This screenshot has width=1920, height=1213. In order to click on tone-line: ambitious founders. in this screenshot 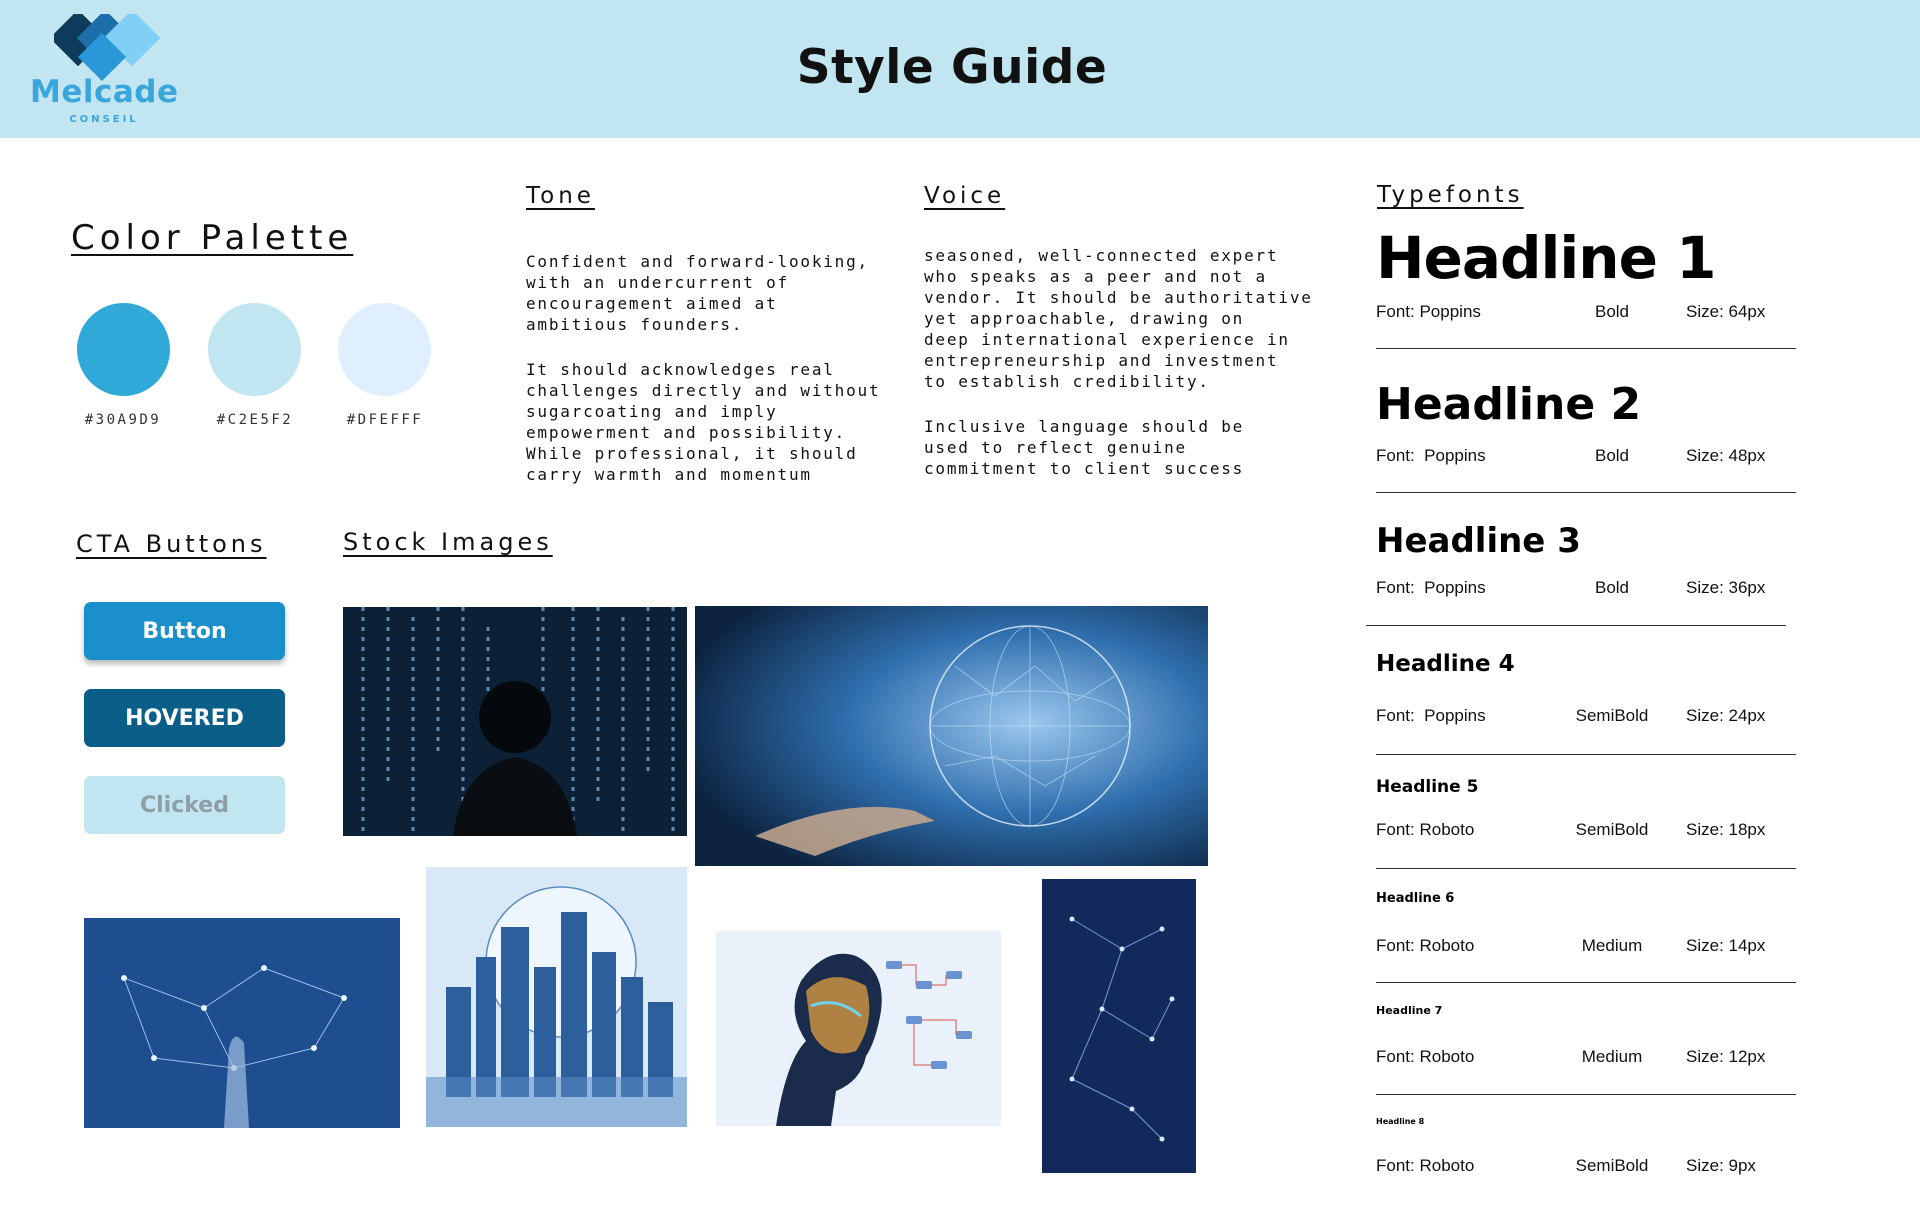, I will do `click(635, 324)`.